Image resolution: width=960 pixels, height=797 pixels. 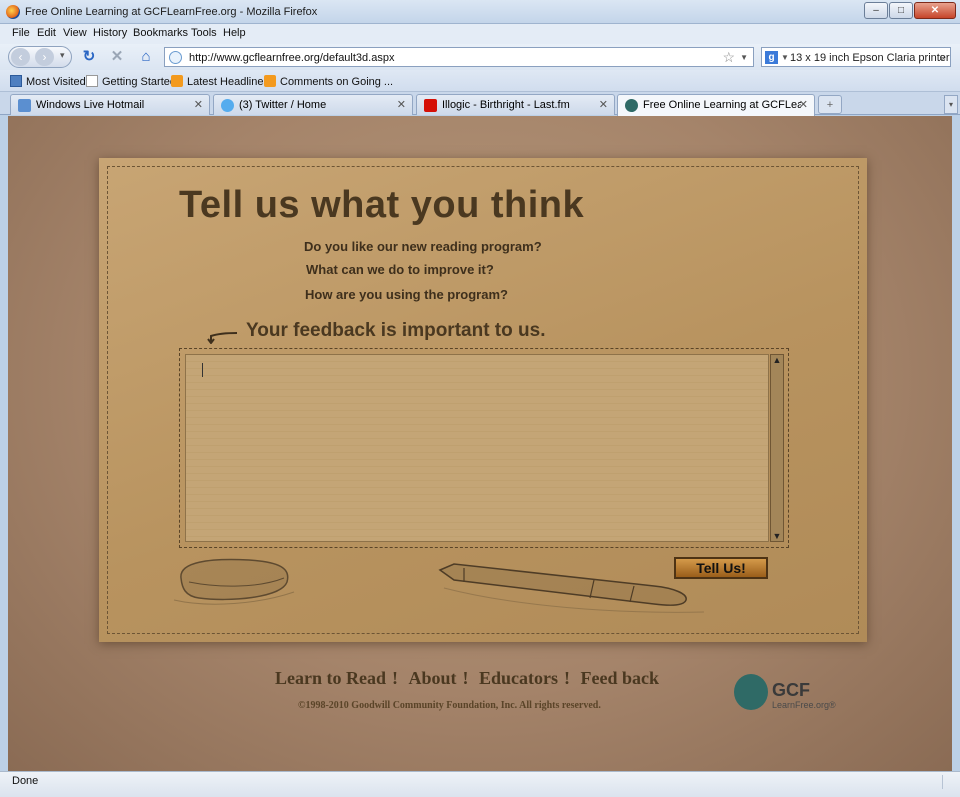 I want to click on bookmark-getting-started: Getting Started, so click(x=131, y=81).